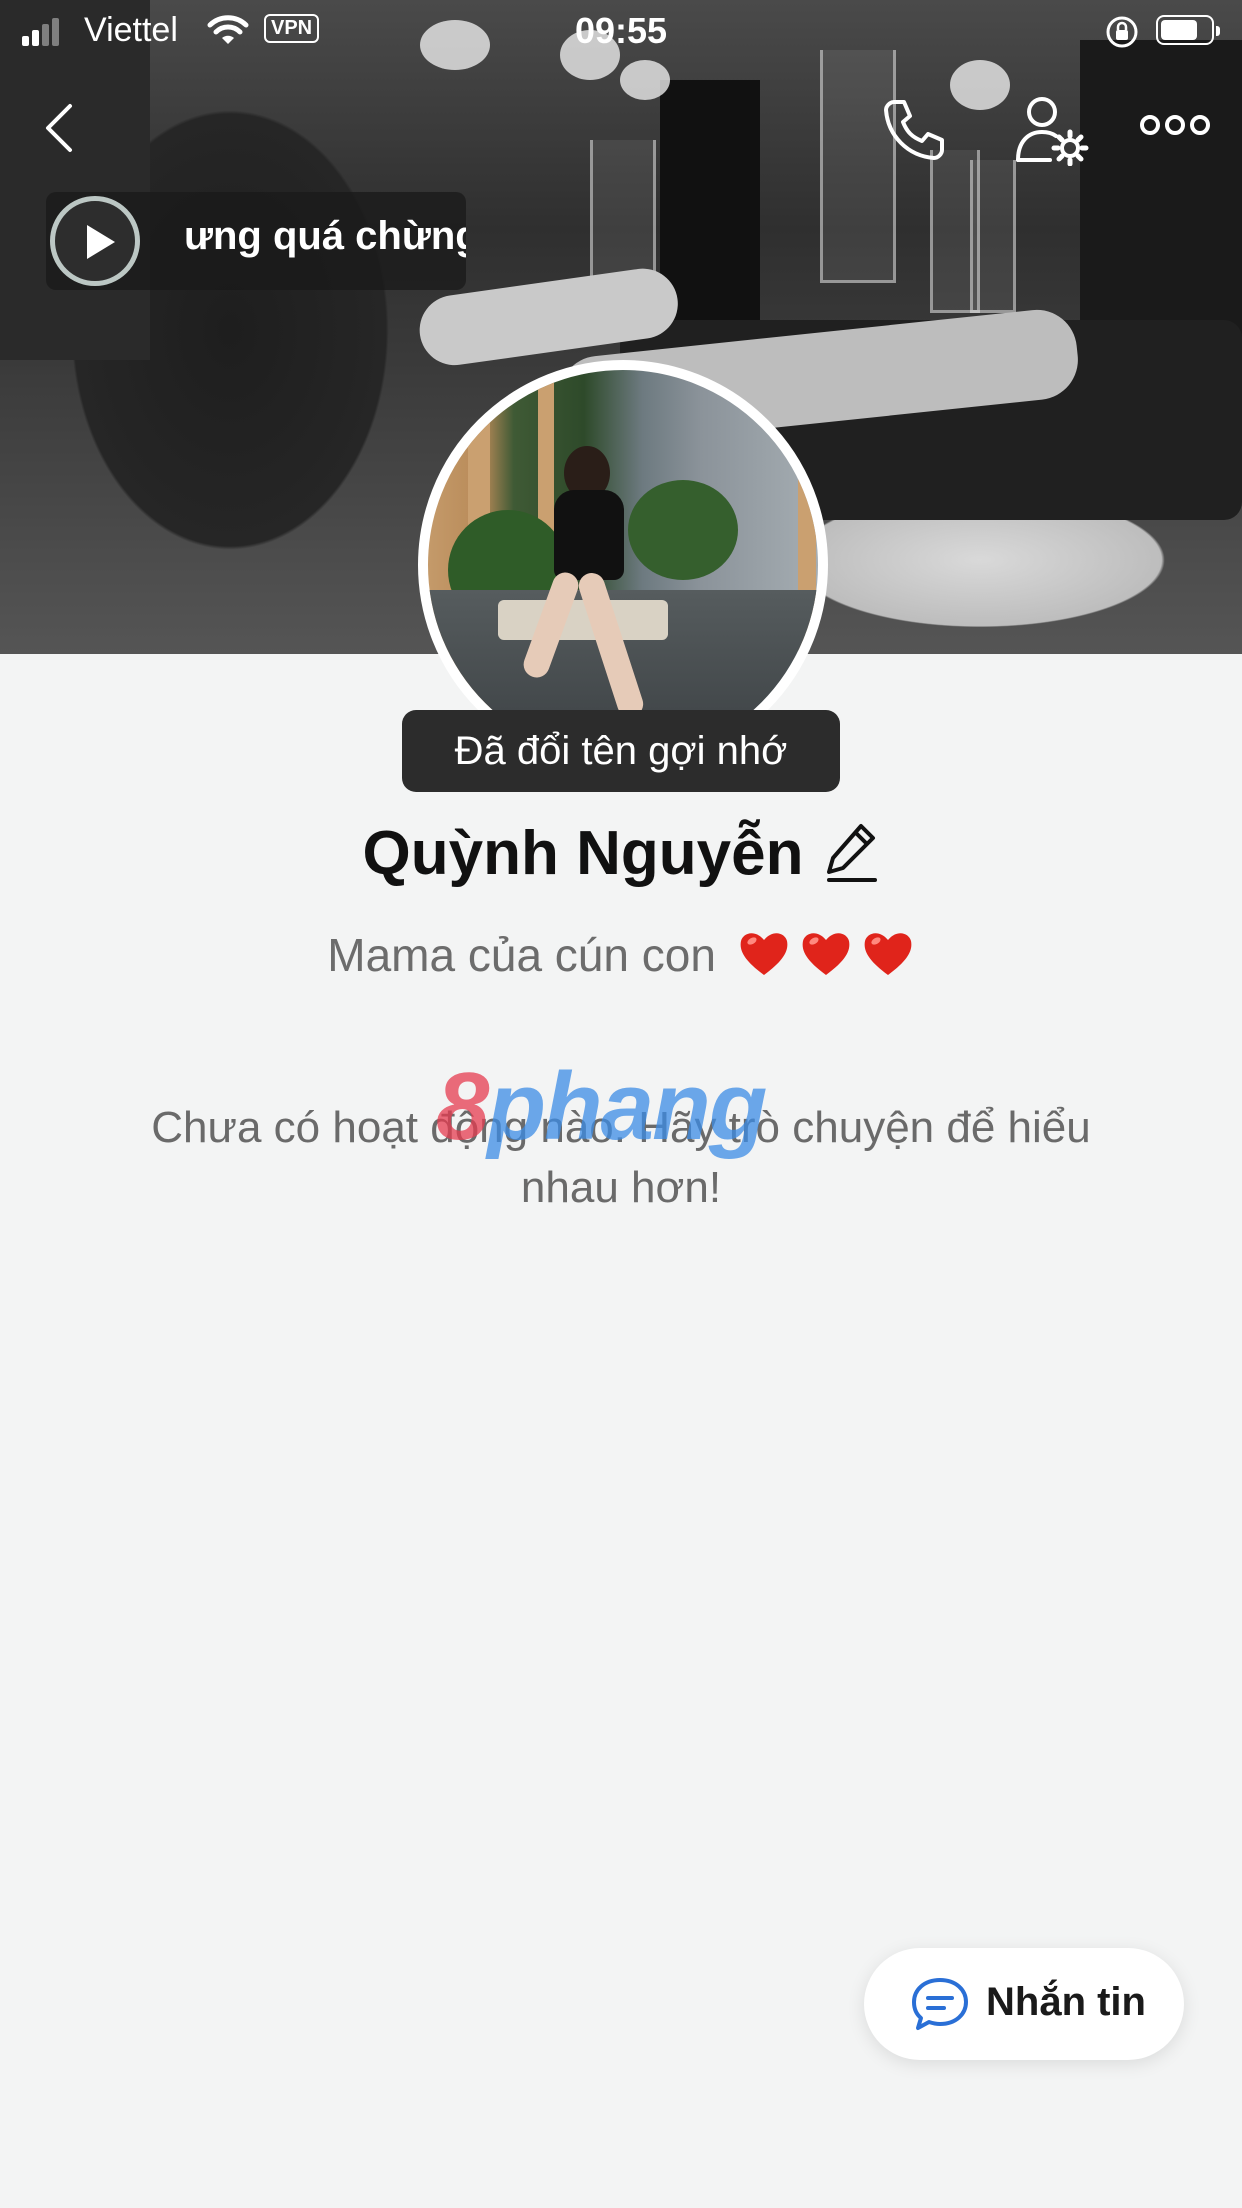  I want to click on play-icon, so click(95, 241).